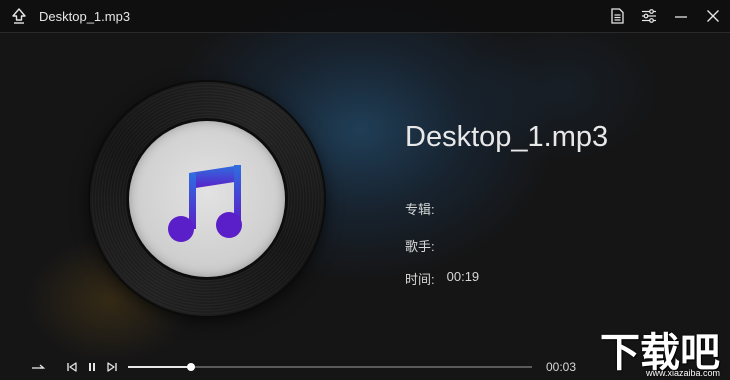 This screenshot has height=380, width=730. What do you see at coordinates (190, 367) in the screenshot?
I see `progress-thumb` at bounding box center [190, 367].